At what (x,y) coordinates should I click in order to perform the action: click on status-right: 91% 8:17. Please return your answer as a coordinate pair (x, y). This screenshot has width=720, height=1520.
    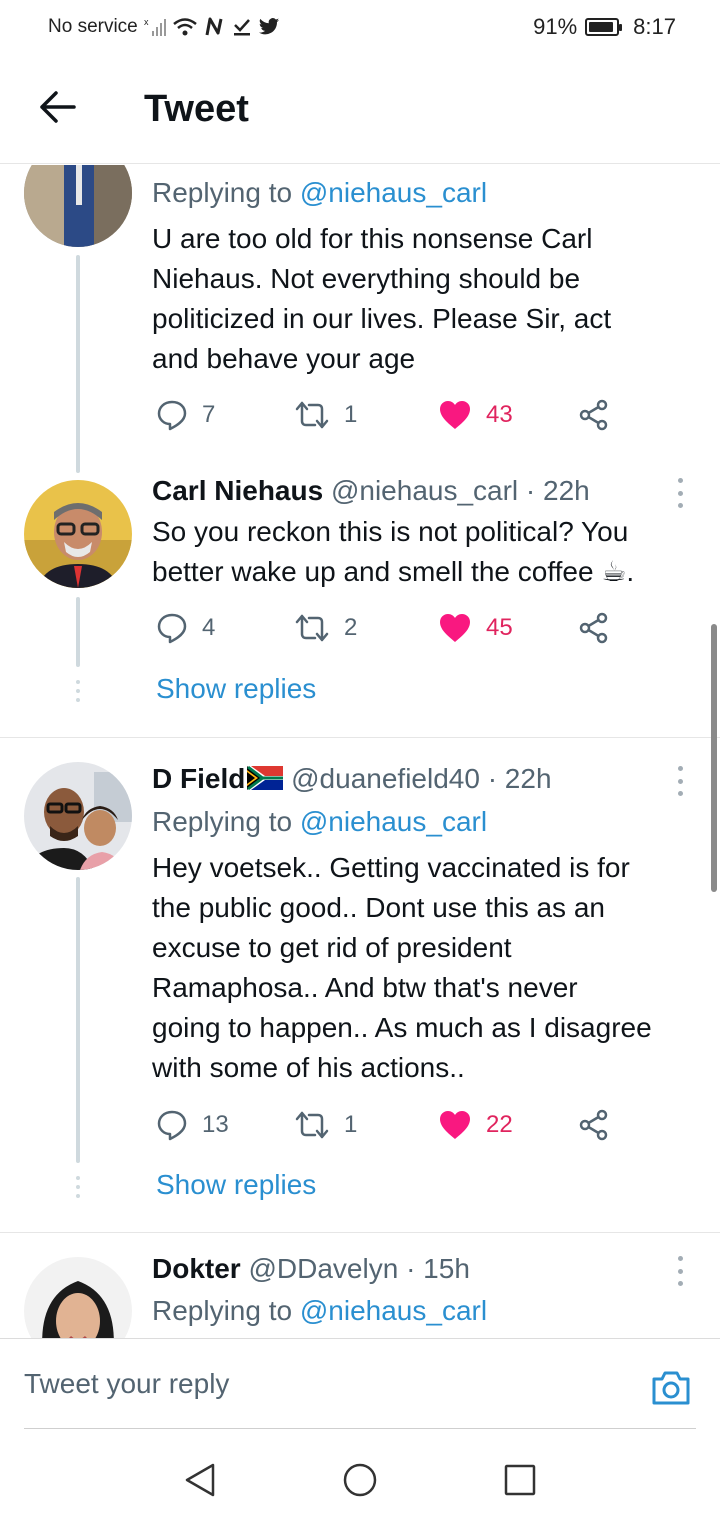
    Looking at the image, I should click on (604, 27).